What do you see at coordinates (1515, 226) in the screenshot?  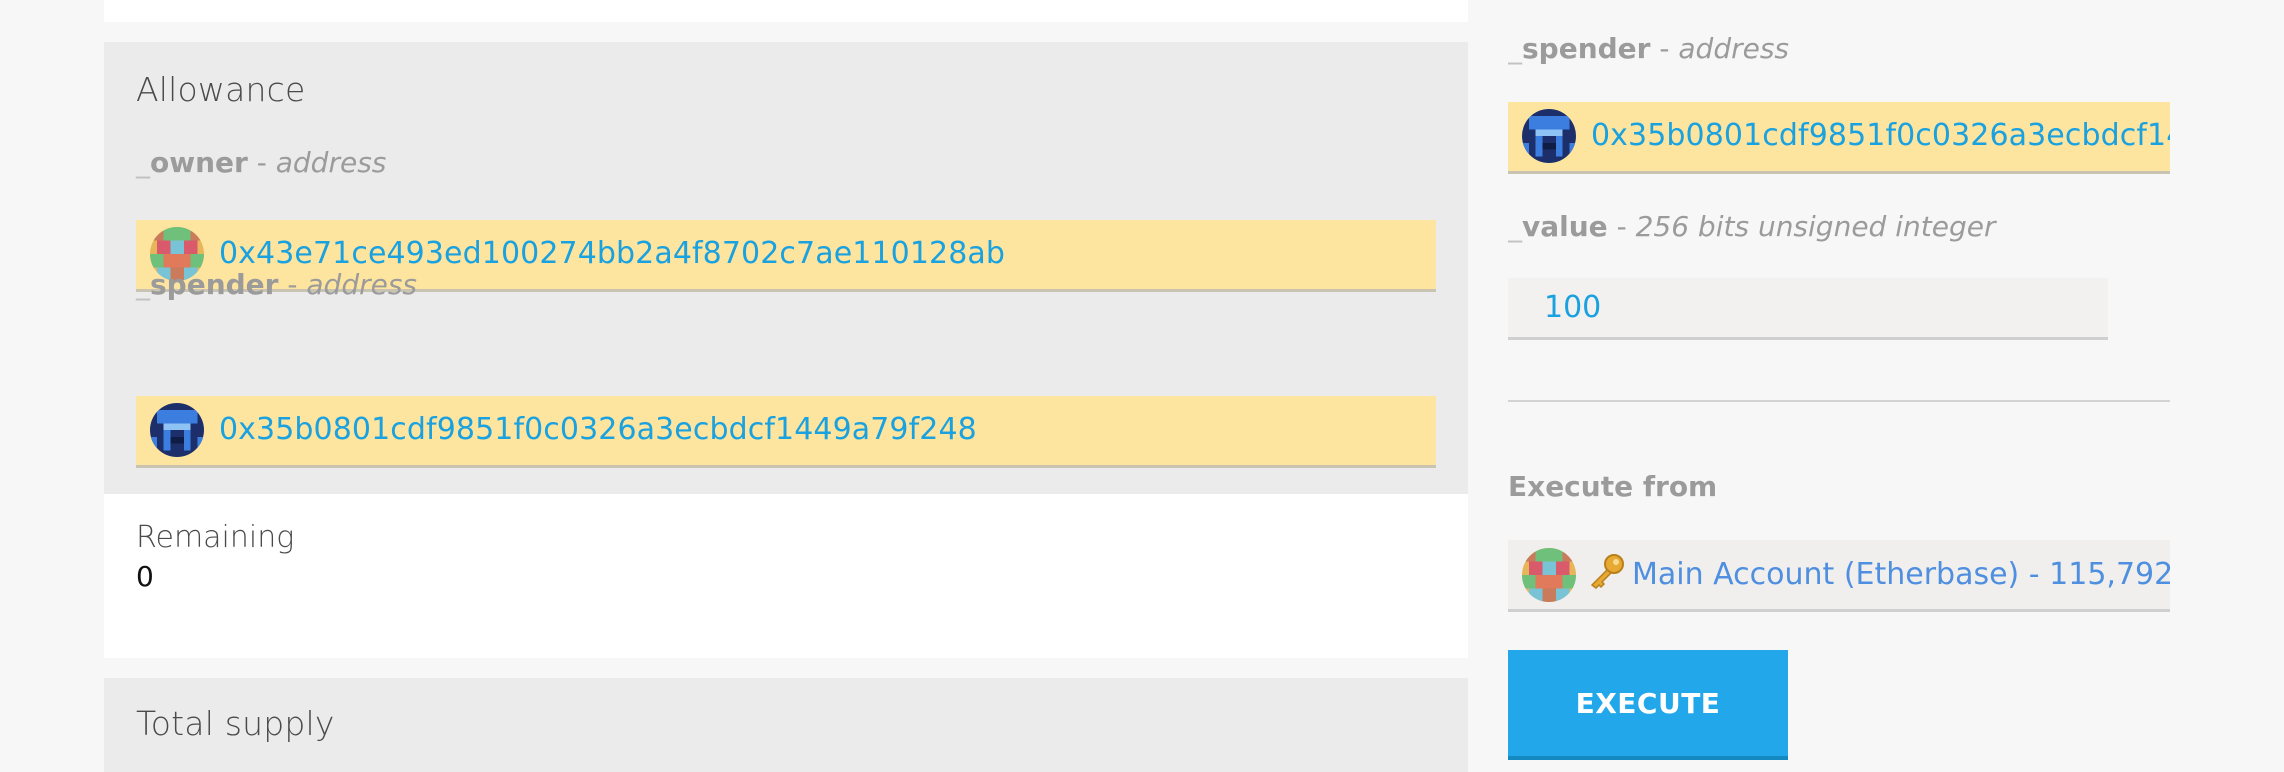 I see `value-prefix: _` at bounding box center [1515, 226].